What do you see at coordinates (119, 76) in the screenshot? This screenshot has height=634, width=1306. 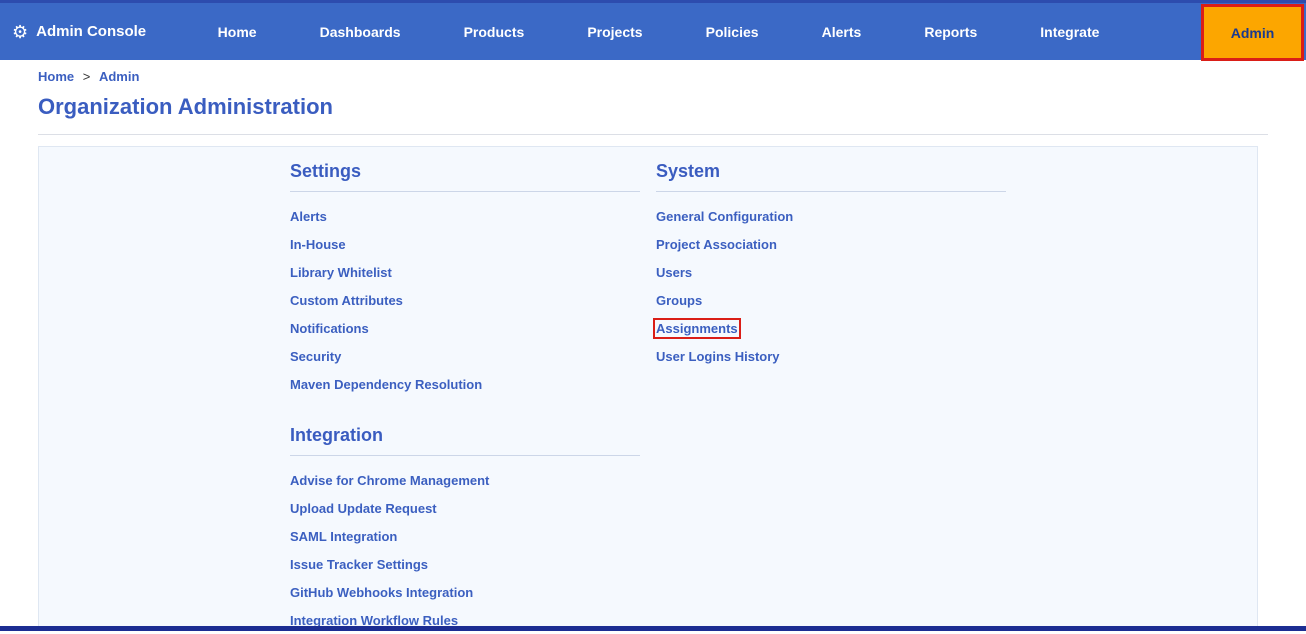 I see `breadcrumb-current-link: Admin` at bounding box center [119, 76].